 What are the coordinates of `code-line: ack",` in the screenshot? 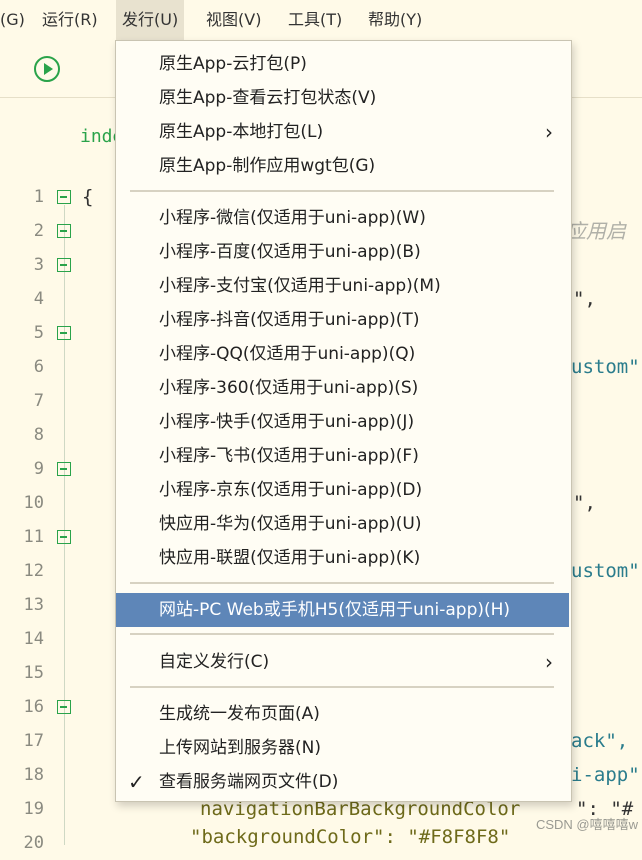 It's located at (600, 741).